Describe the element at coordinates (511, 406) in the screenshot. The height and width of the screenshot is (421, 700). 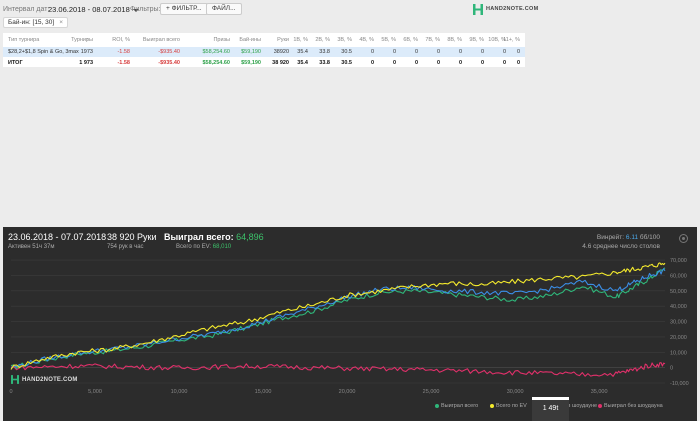
I see `legend-label: Всего по EV` at that location.